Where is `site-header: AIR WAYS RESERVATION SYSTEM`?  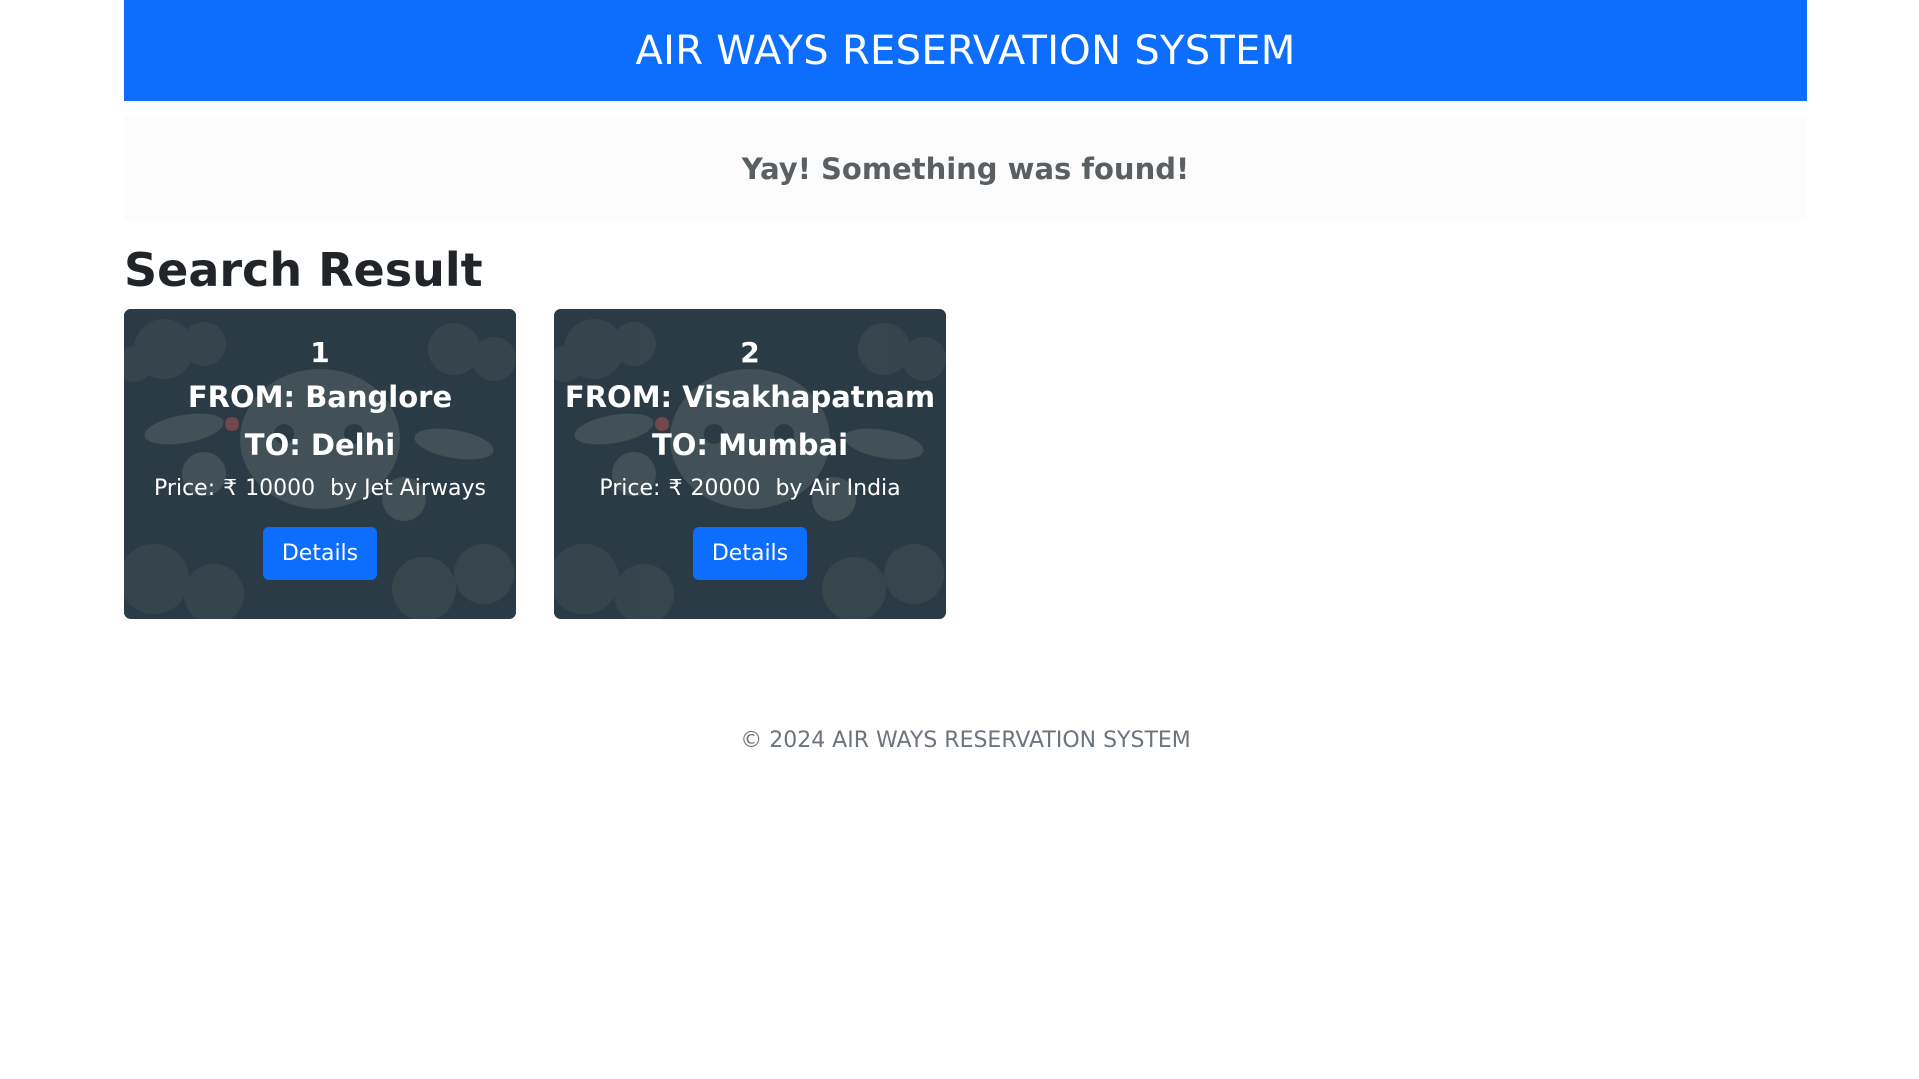
site-header: AIR WAYS RESERVATION SYSTEM is located at coordinates (965, 50).